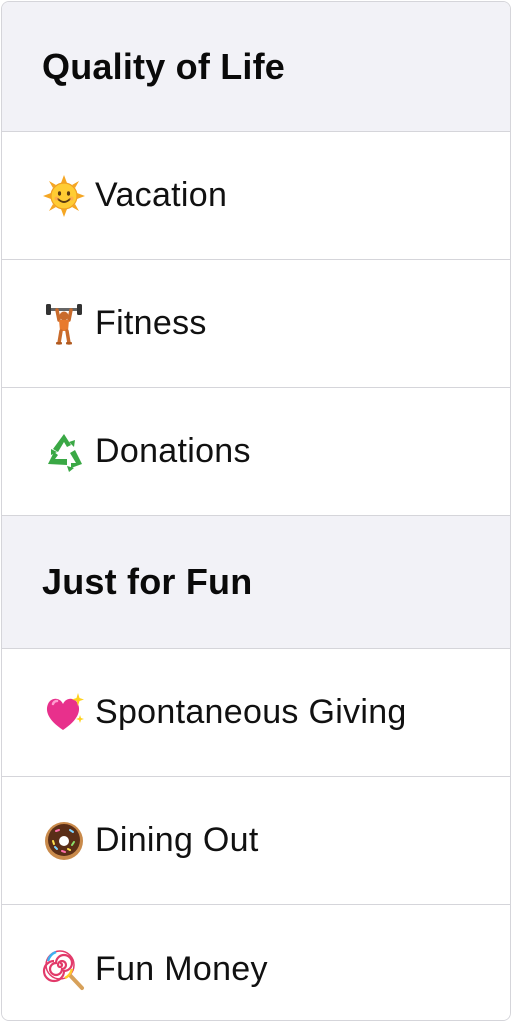 The width and height of the screenshot is (513, 1024). I want to click on section-header-just-for-fun: Just for Fun, so click(256, 582).